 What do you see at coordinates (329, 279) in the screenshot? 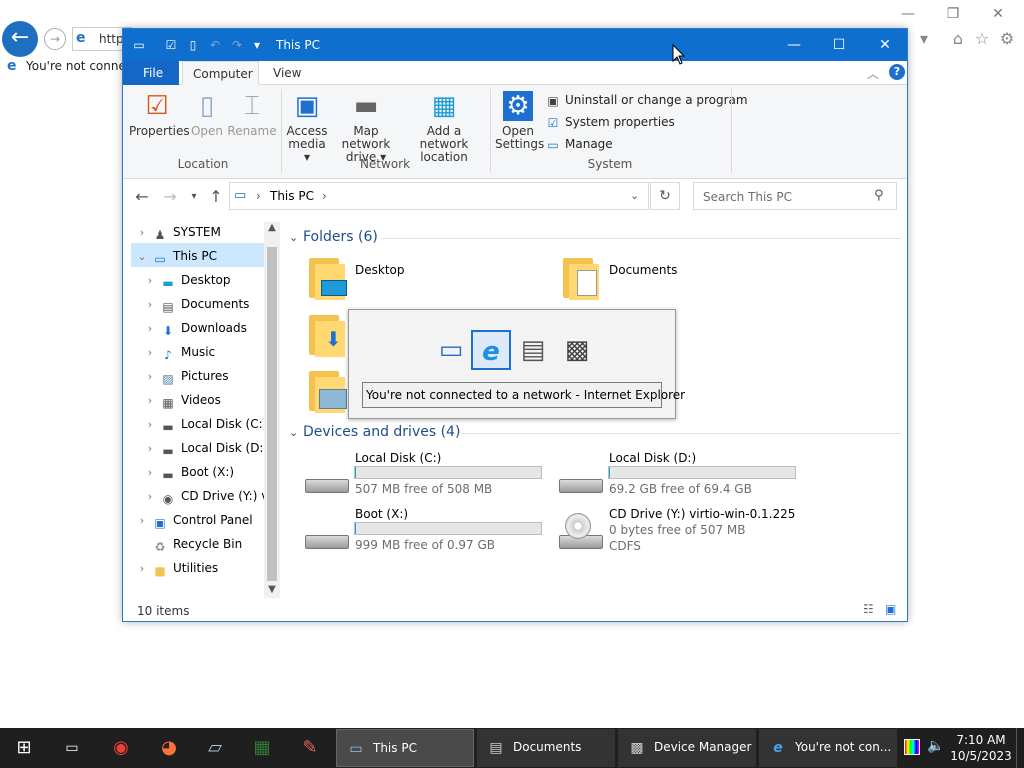
I see `folder-desktop-icon` at bounding box center [329, 279].